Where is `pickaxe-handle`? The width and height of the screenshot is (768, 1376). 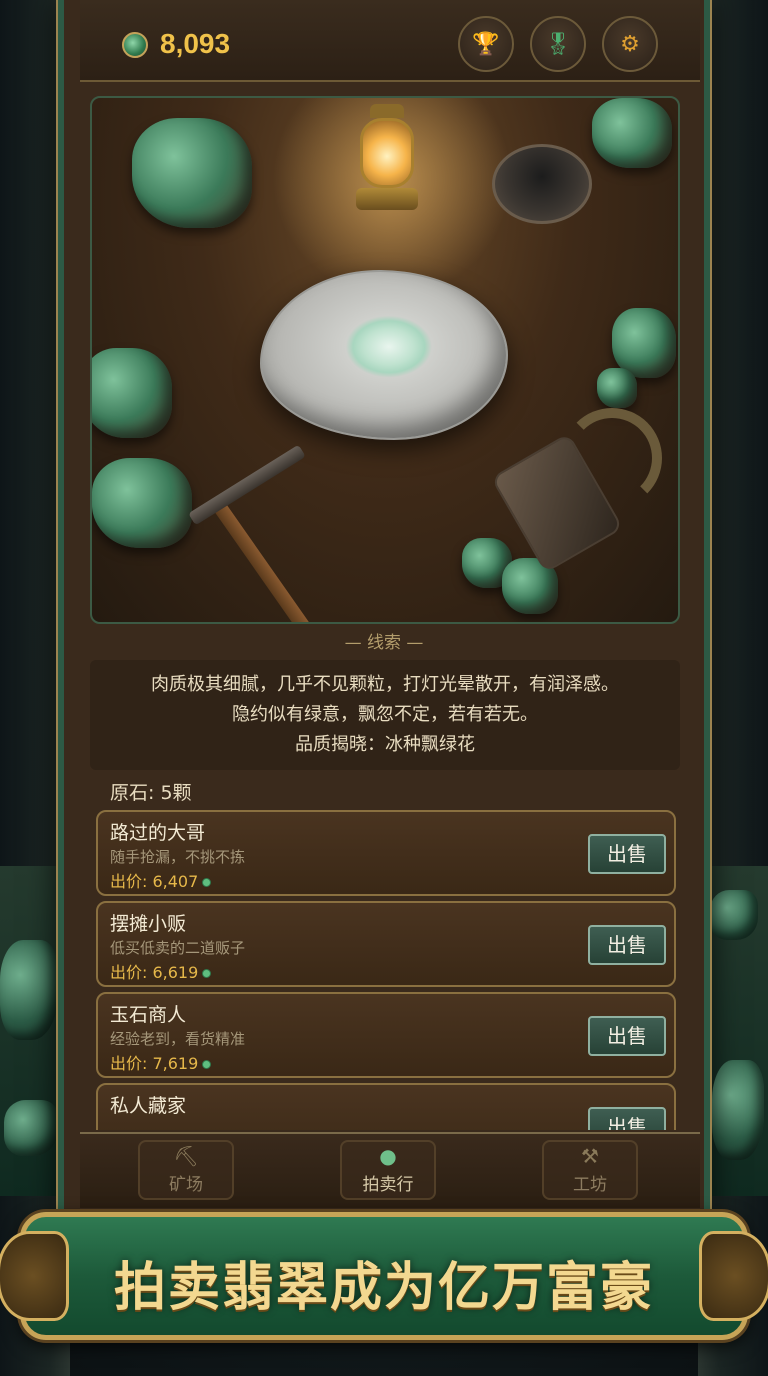 pickaxe-handle is located at coordinates (265, 560).